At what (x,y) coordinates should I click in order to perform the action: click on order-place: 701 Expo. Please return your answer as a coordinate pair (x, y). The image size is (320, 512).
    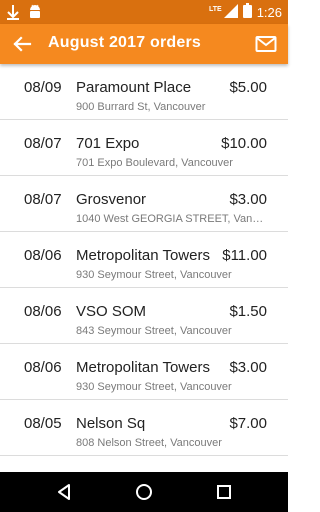
    Looking at the image, I should click on (108, 143).